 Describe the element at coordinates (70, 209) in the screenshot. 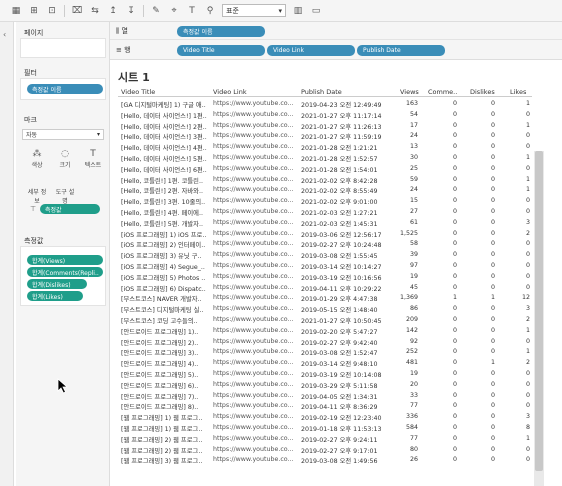

I see `text-mark-pill: 측정값` at that location.